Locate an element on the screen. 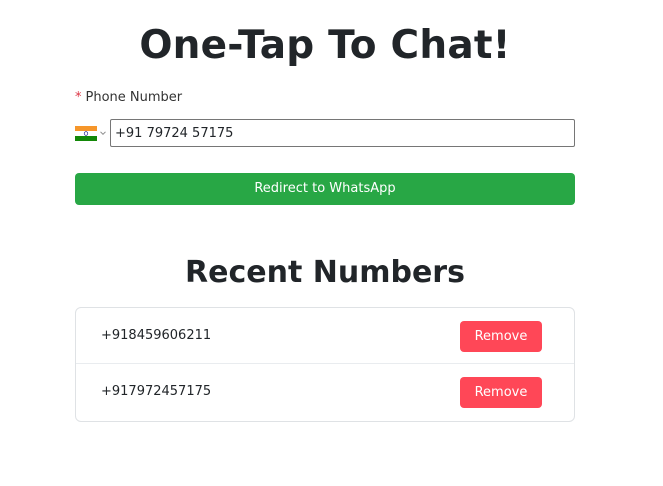 This screenshot has height=486, width=663. phone-number-label: * Phone Number is located at coordinates (128, 98).